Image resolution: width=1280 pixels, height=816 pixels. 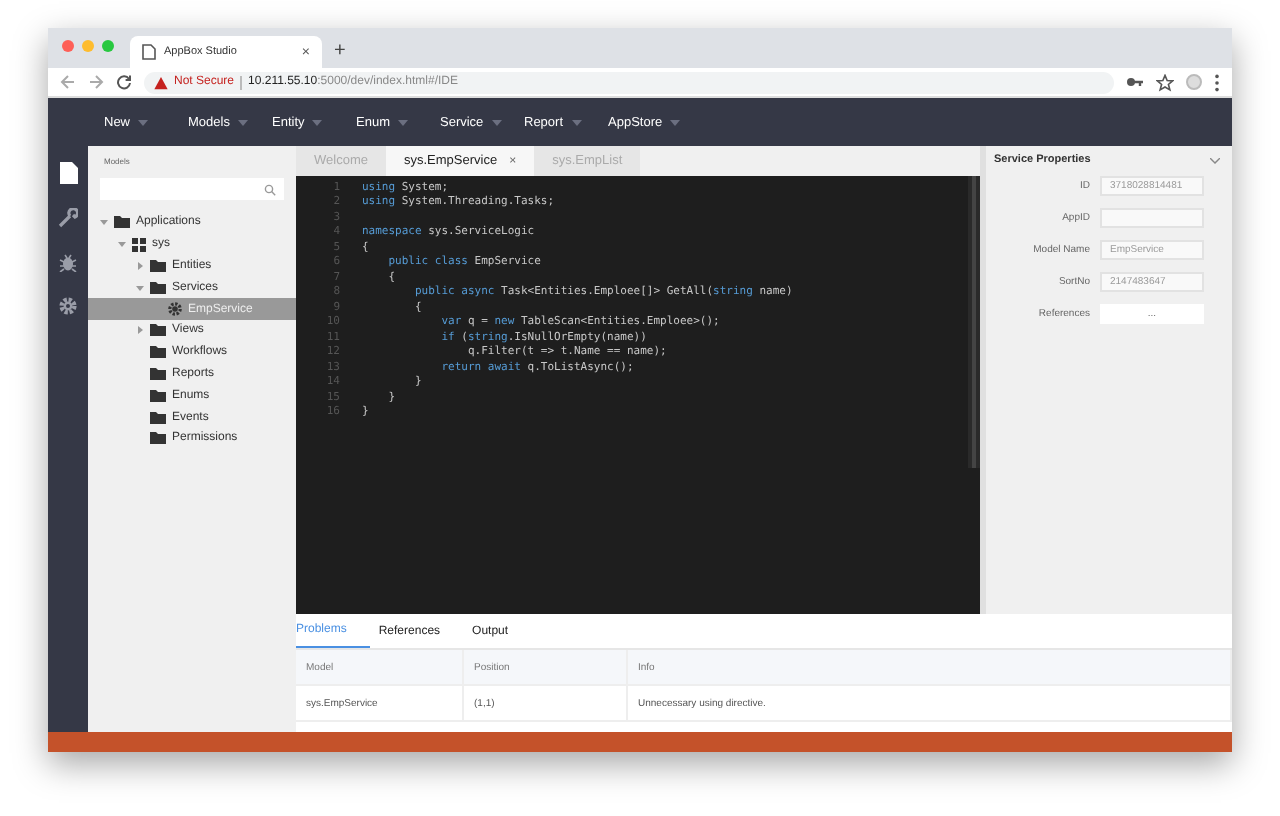 I want to click on forward-icon, so click(x=96, y=82).